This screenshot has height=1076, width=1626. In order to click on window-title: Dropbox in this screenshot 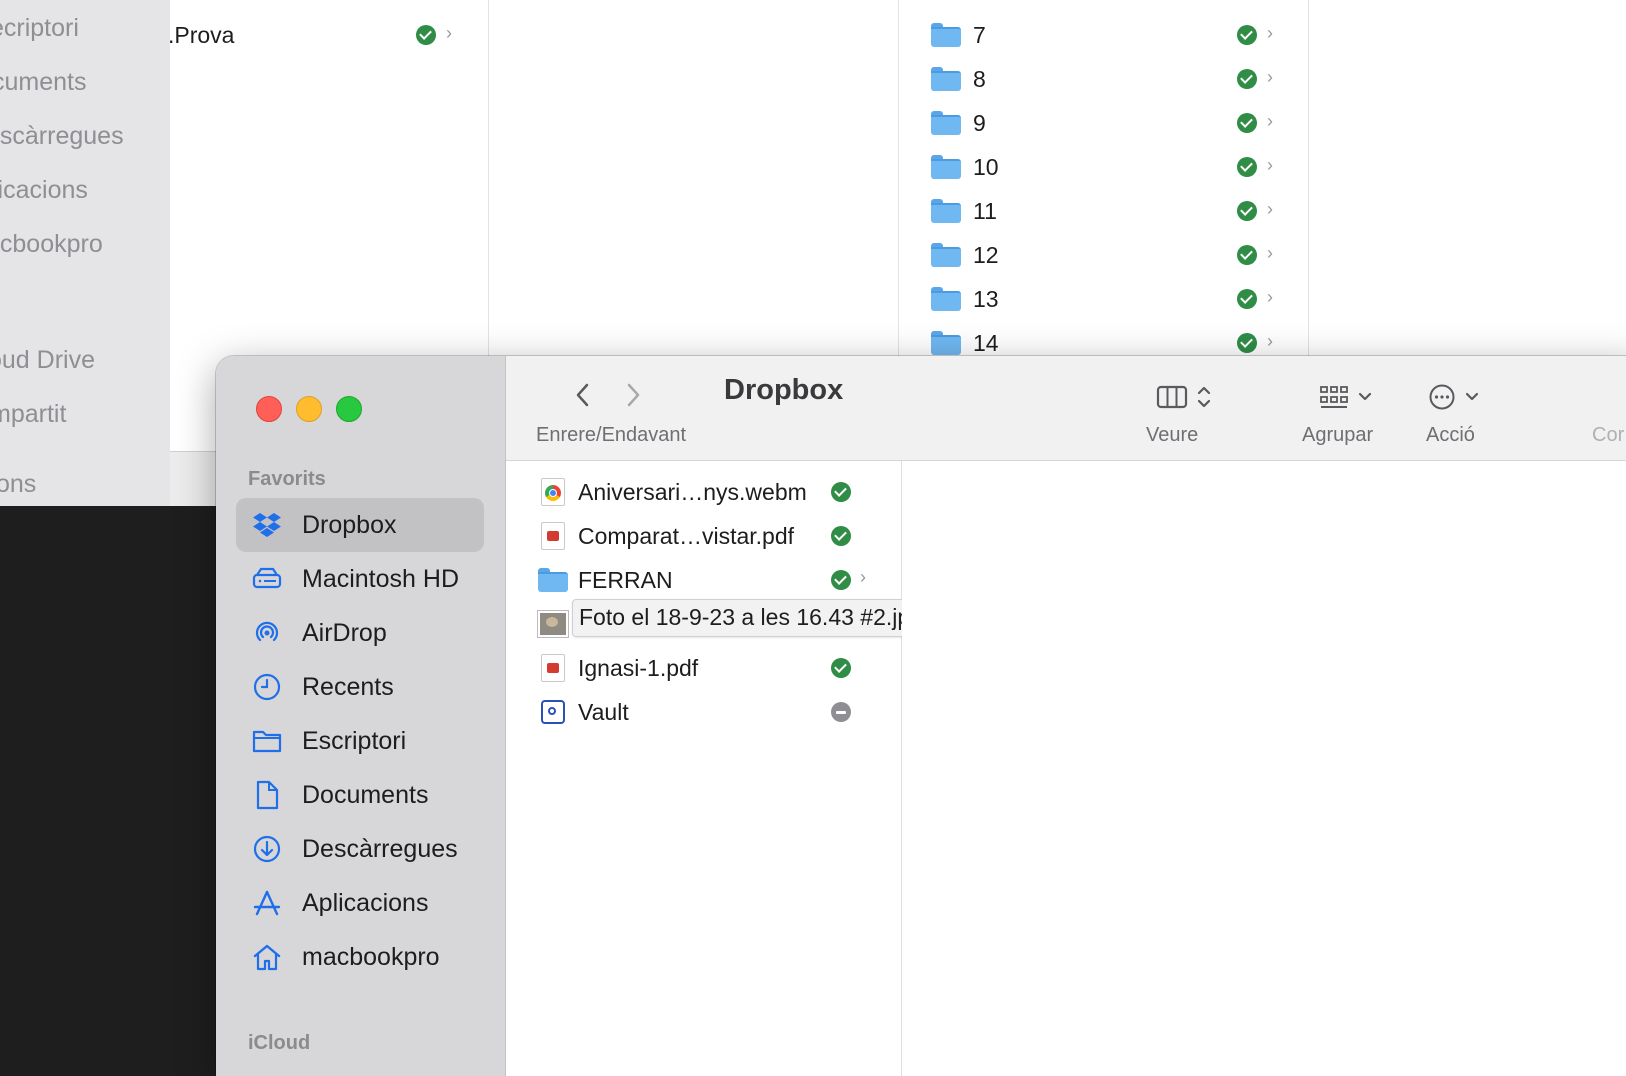, I will do `click(784, 390)`.